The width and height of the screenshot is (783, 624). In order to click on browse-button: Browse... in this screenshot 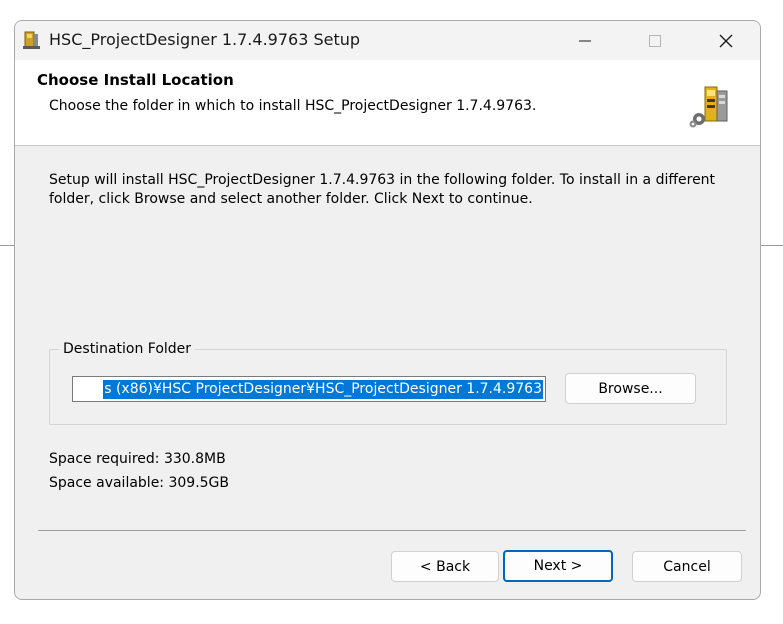, I will do `click(630, 388)`.